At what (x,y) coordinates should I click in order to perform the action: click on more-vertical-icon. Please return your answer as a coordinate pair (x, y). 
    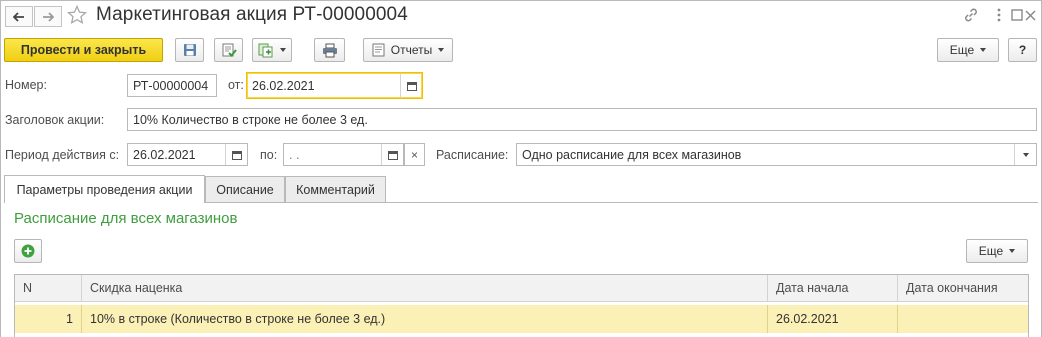
    Looking at the image, I should click on (999, 15).